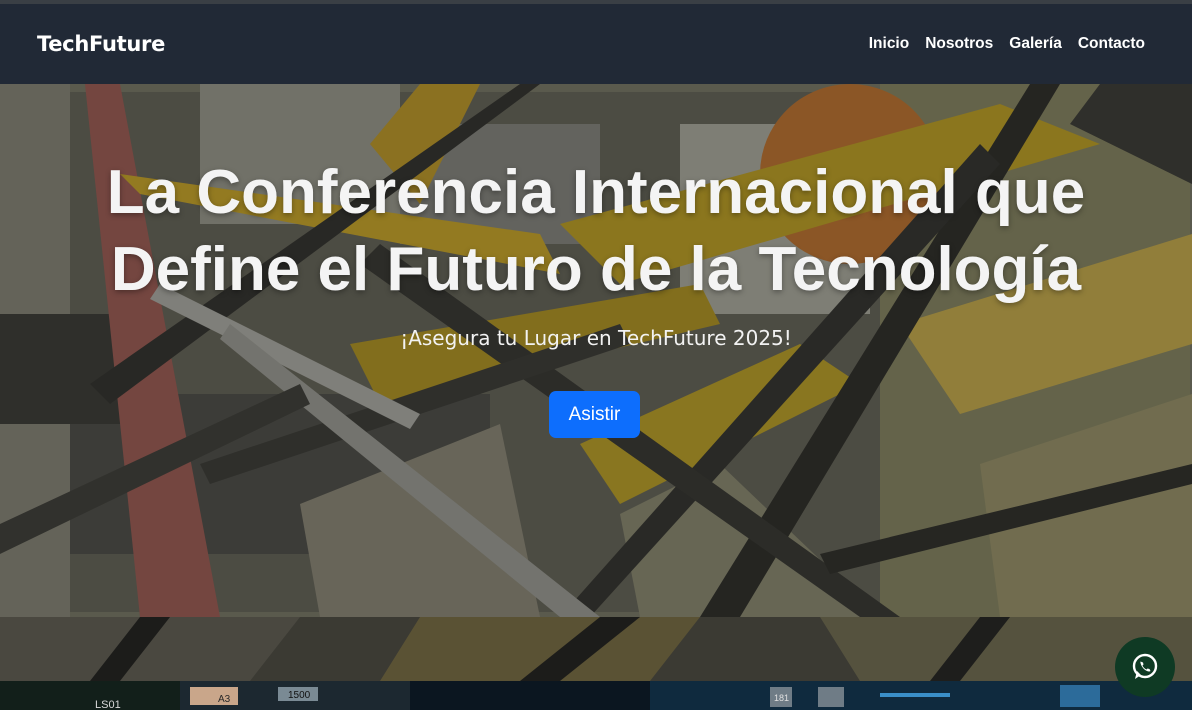 This screenshot has height=710, width=1192. I want to click on chip-label-ls01: LS01, so click(108, 704).